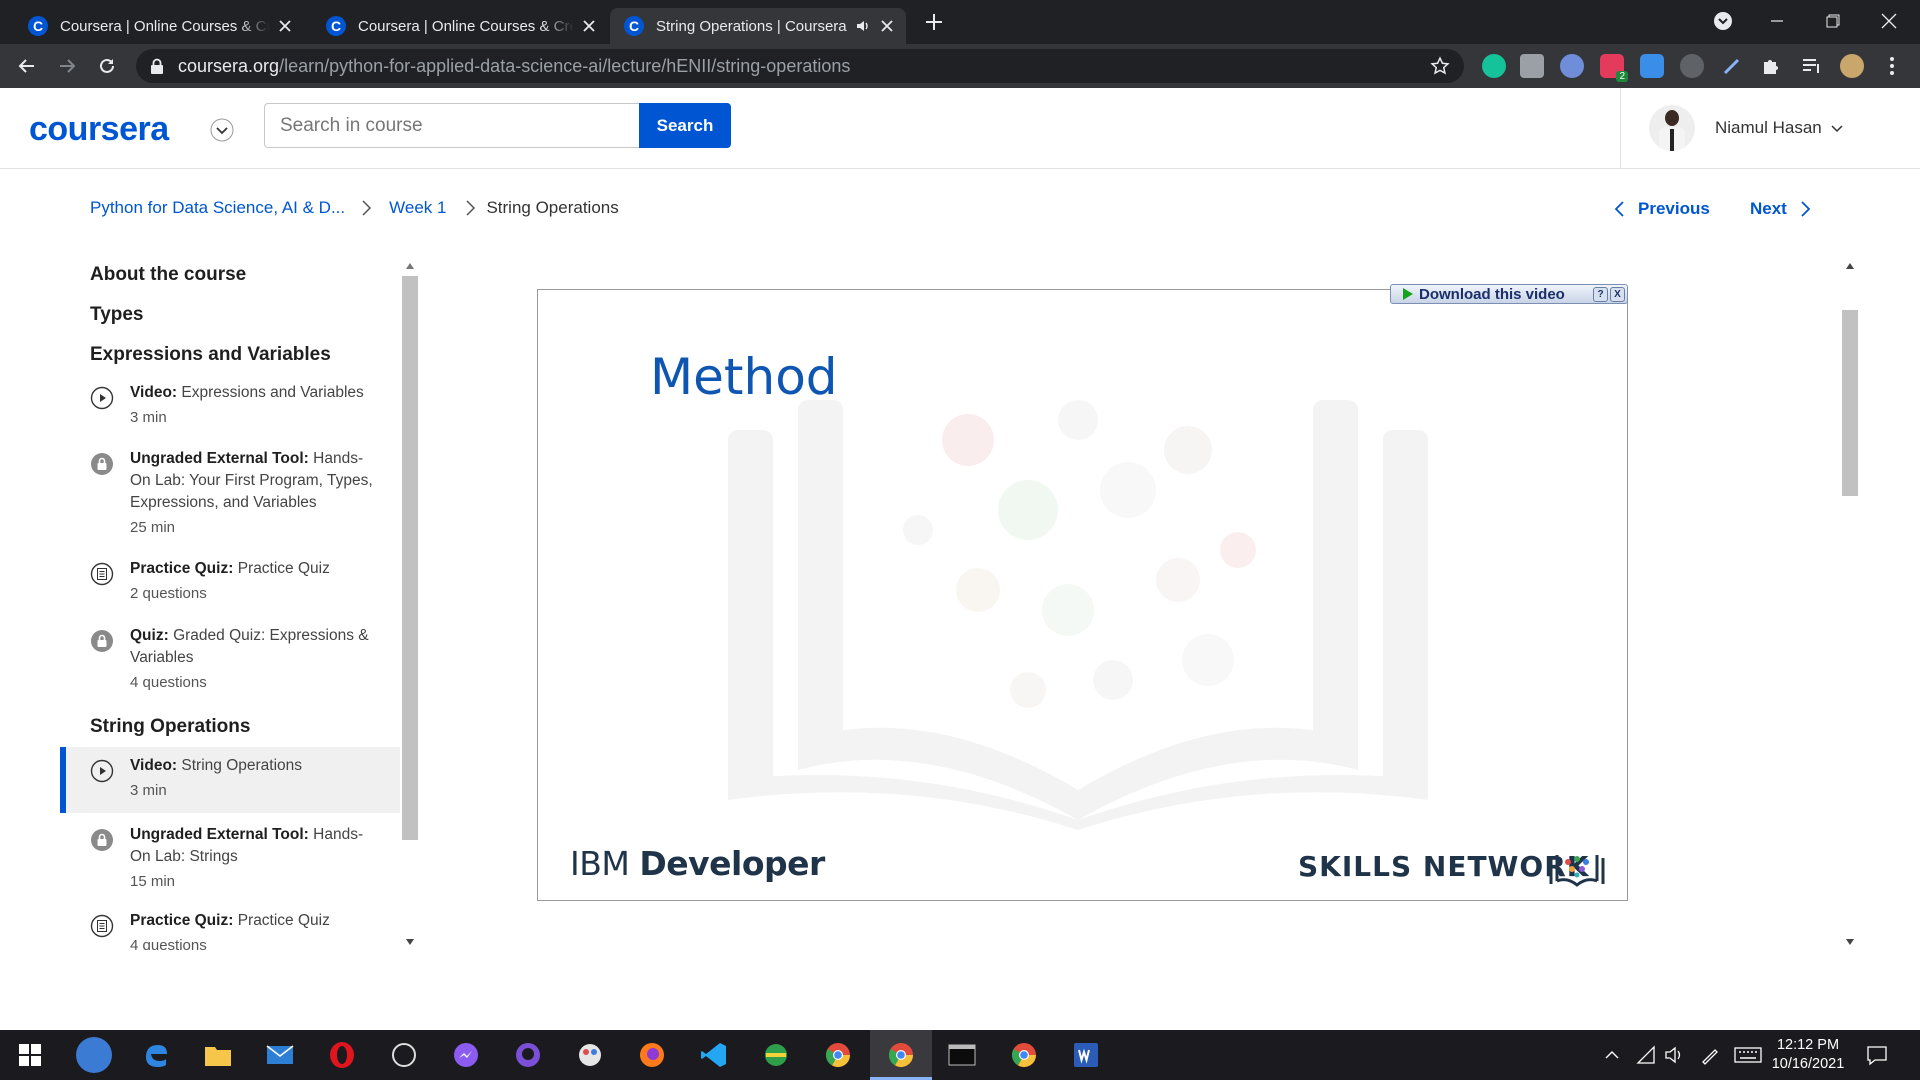  I want to click on keyboard-icon, so click(1748, 1055).